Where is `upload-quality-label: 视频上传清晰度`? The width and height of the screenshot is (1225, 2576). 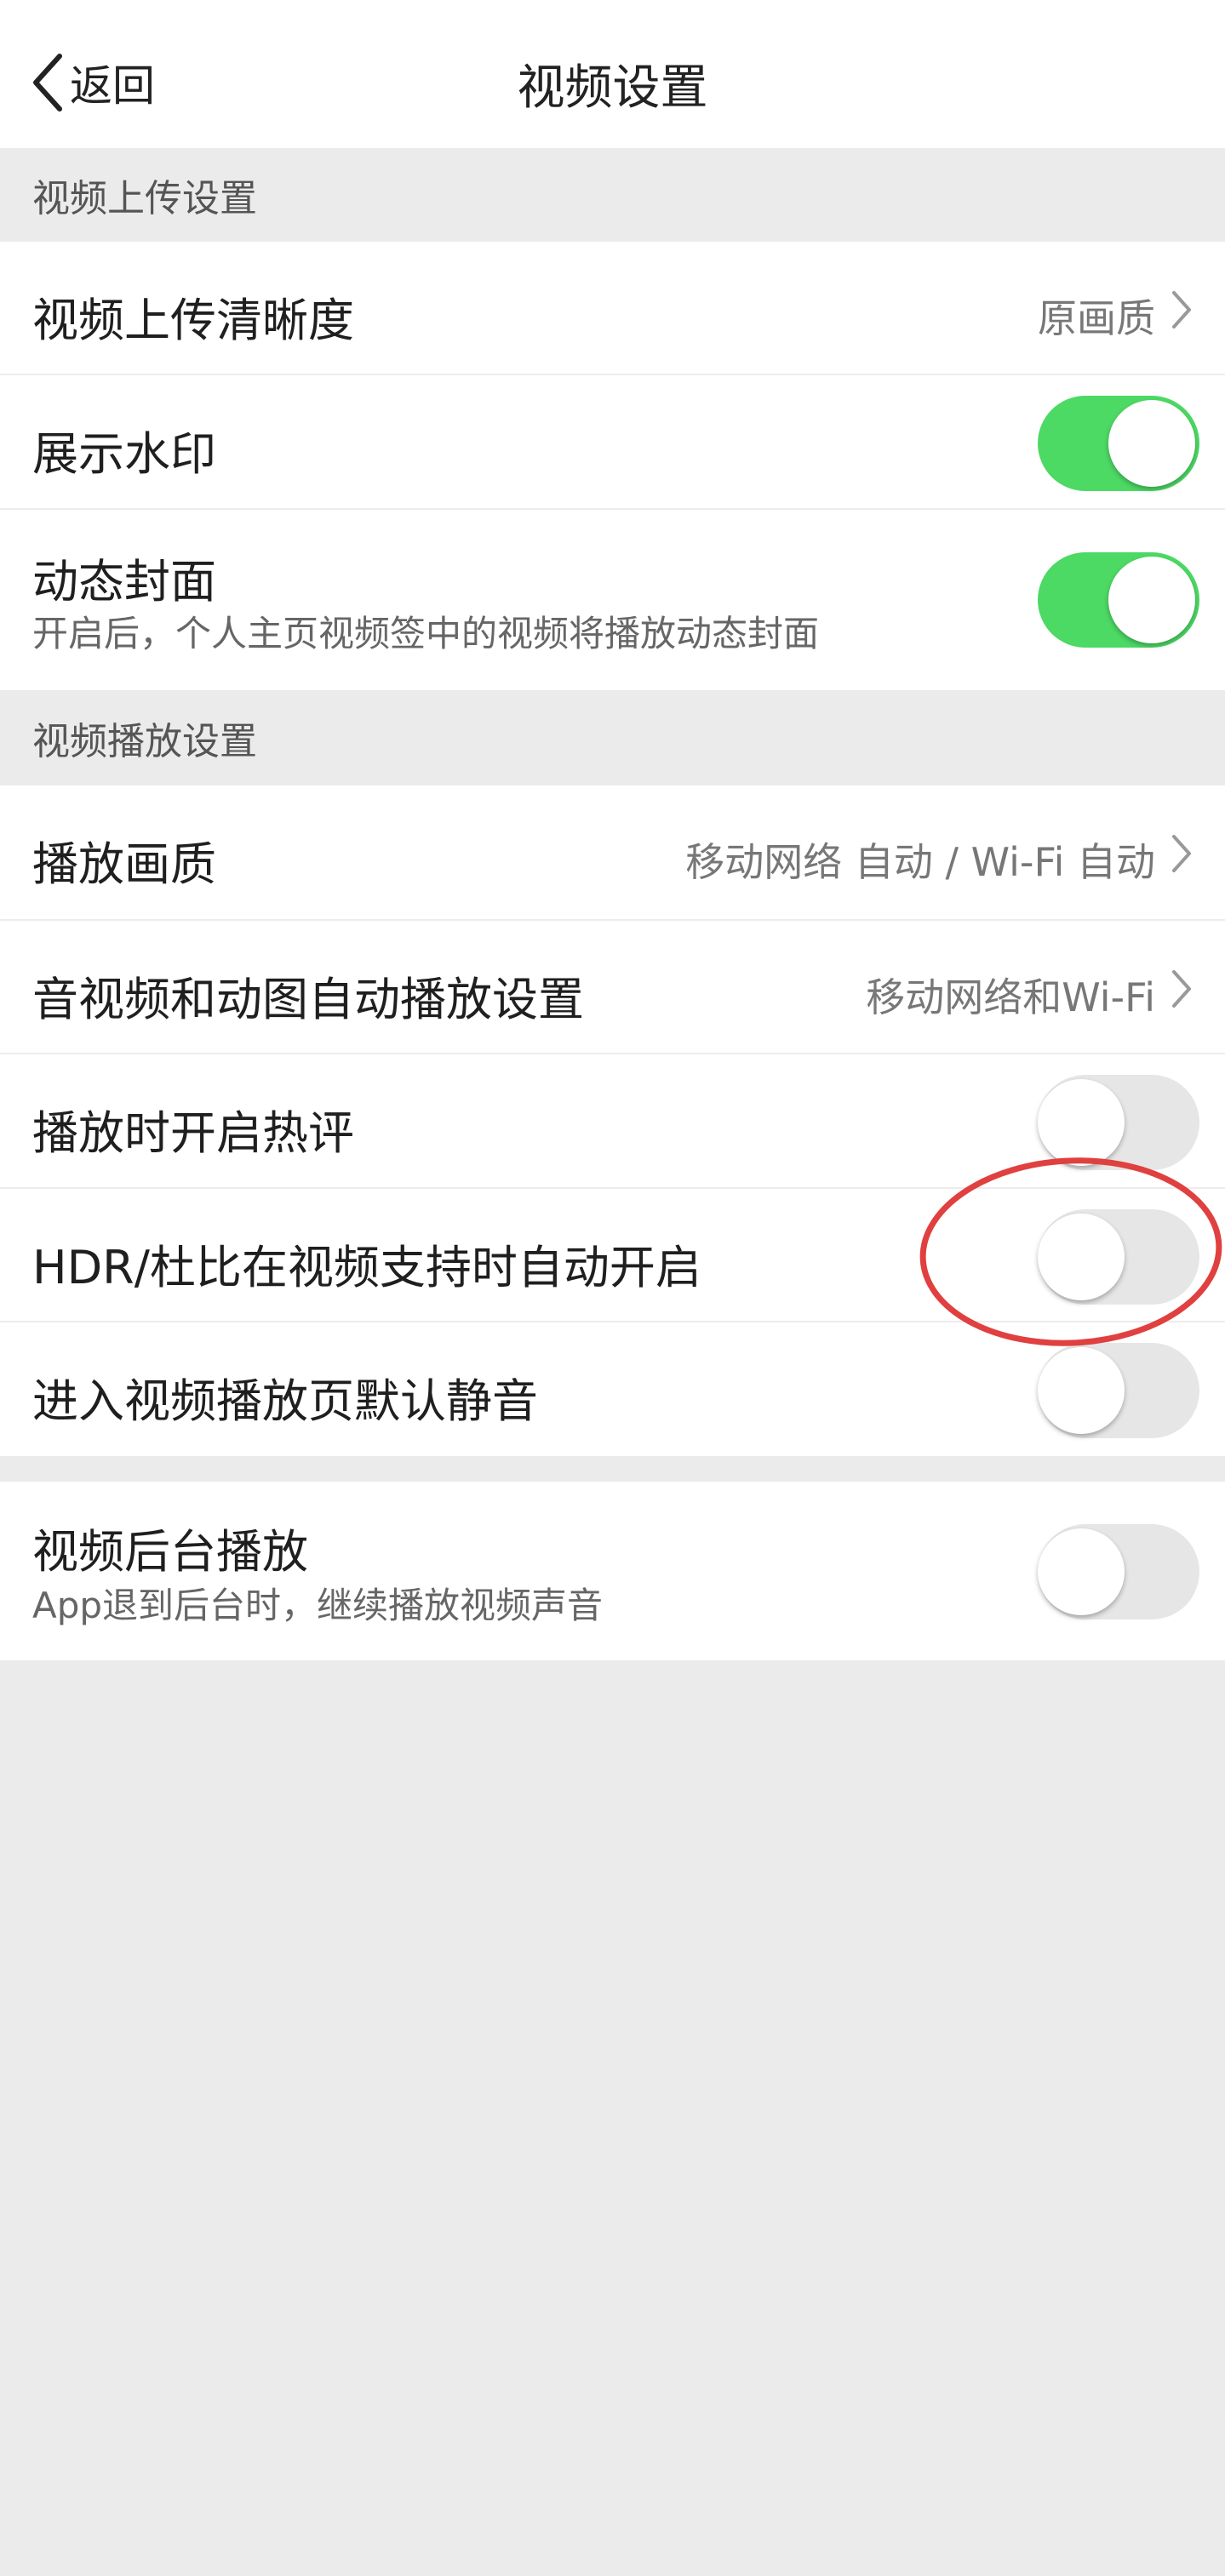 upload-quality-label: 视频上传清晰度 is located at coordinates (193, 320).